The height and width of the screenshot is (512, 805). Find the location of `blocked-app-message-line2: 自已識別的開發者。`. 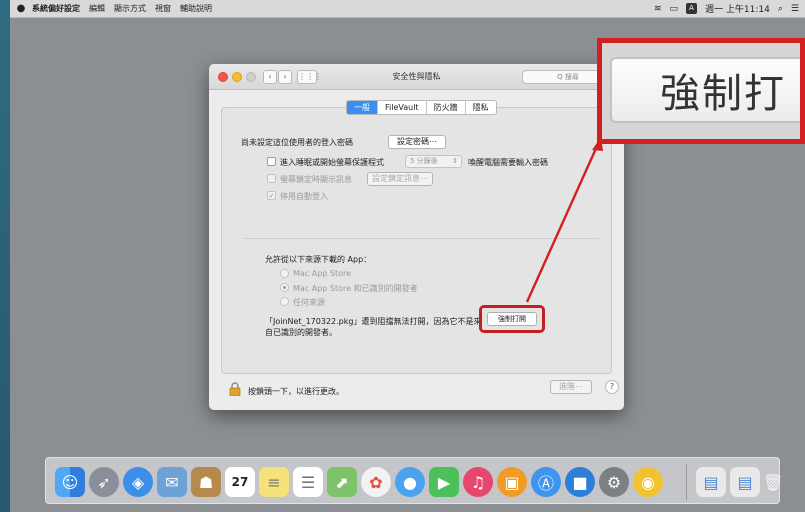

blocked-app-message-line2: 自已識別的開發者。 is located at coordinates (301, 332).